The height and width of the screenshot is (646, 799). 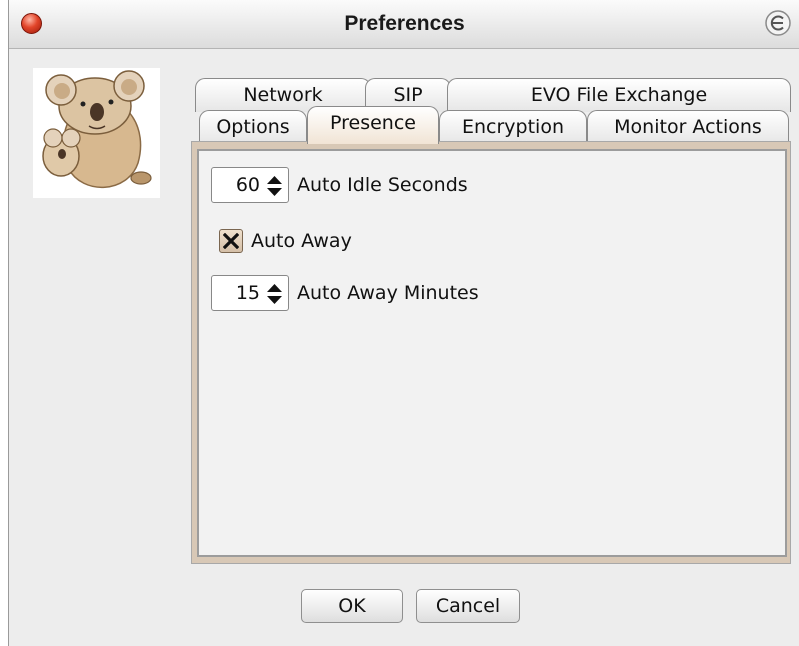 I want to click on auto-away-minutes-label: Auto Away Minutes, so click(x=388, y=293).